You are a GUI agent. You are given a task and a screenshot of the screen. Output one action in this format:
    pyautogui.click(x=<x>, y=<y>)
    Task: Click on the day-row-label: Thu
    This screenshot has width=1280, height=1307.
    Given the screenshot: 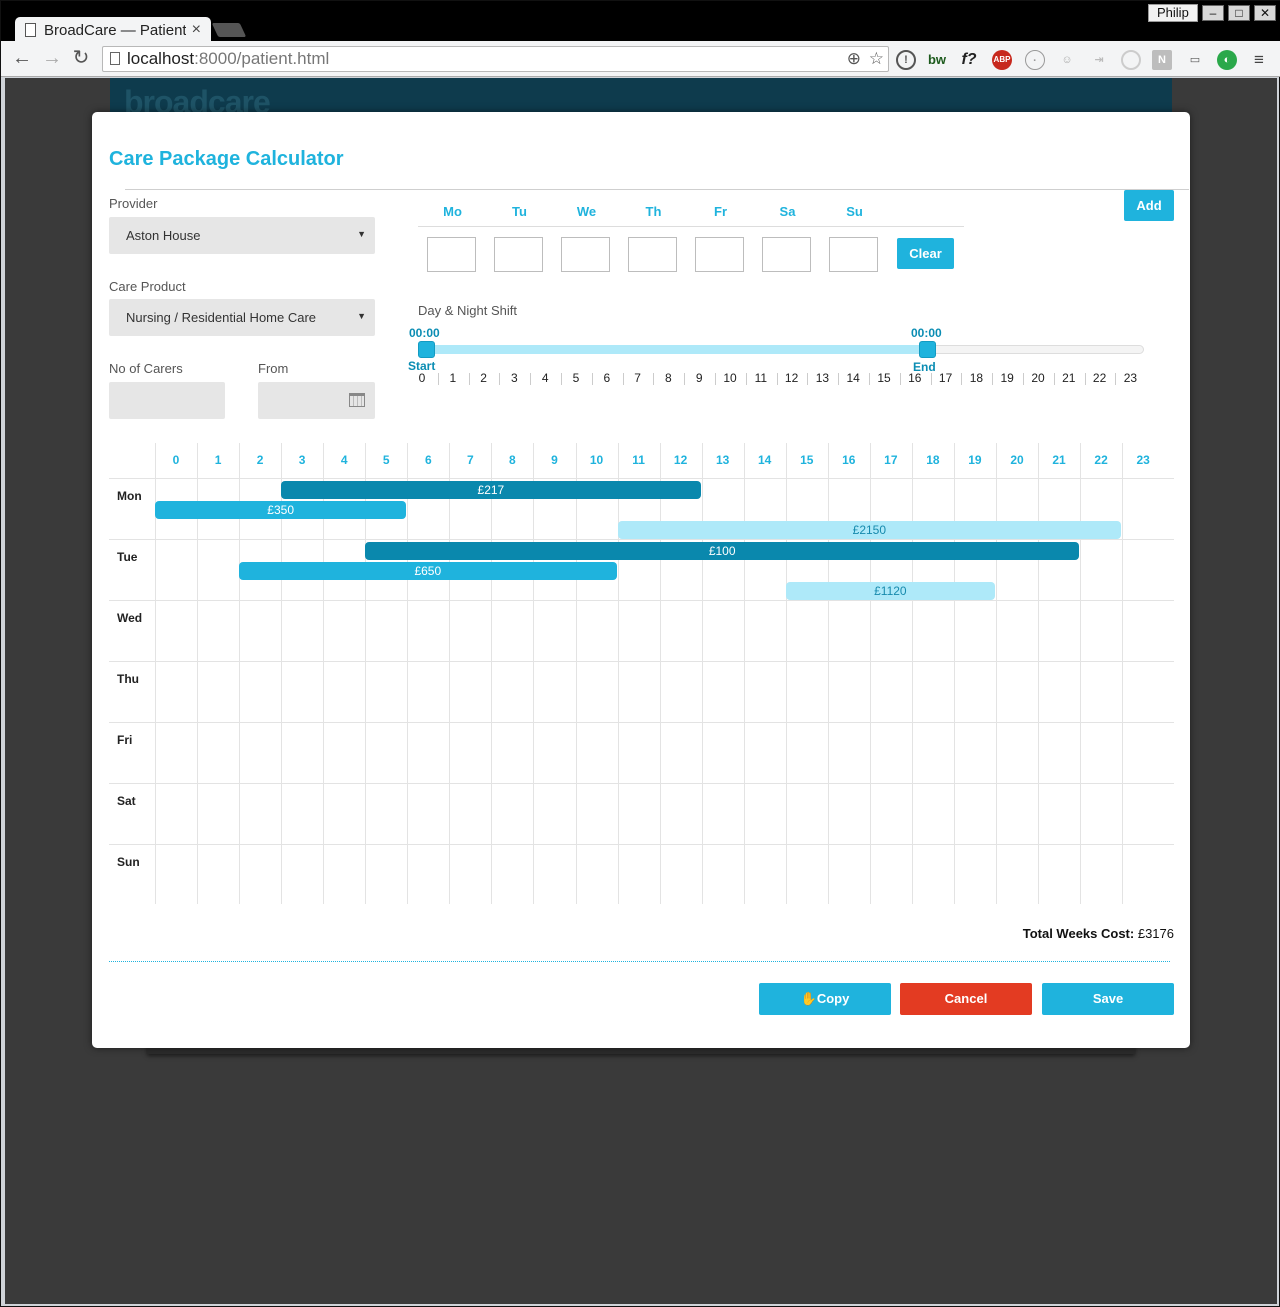 What is the action you would take?
    pyautogui.click(x=128, y=679)
    